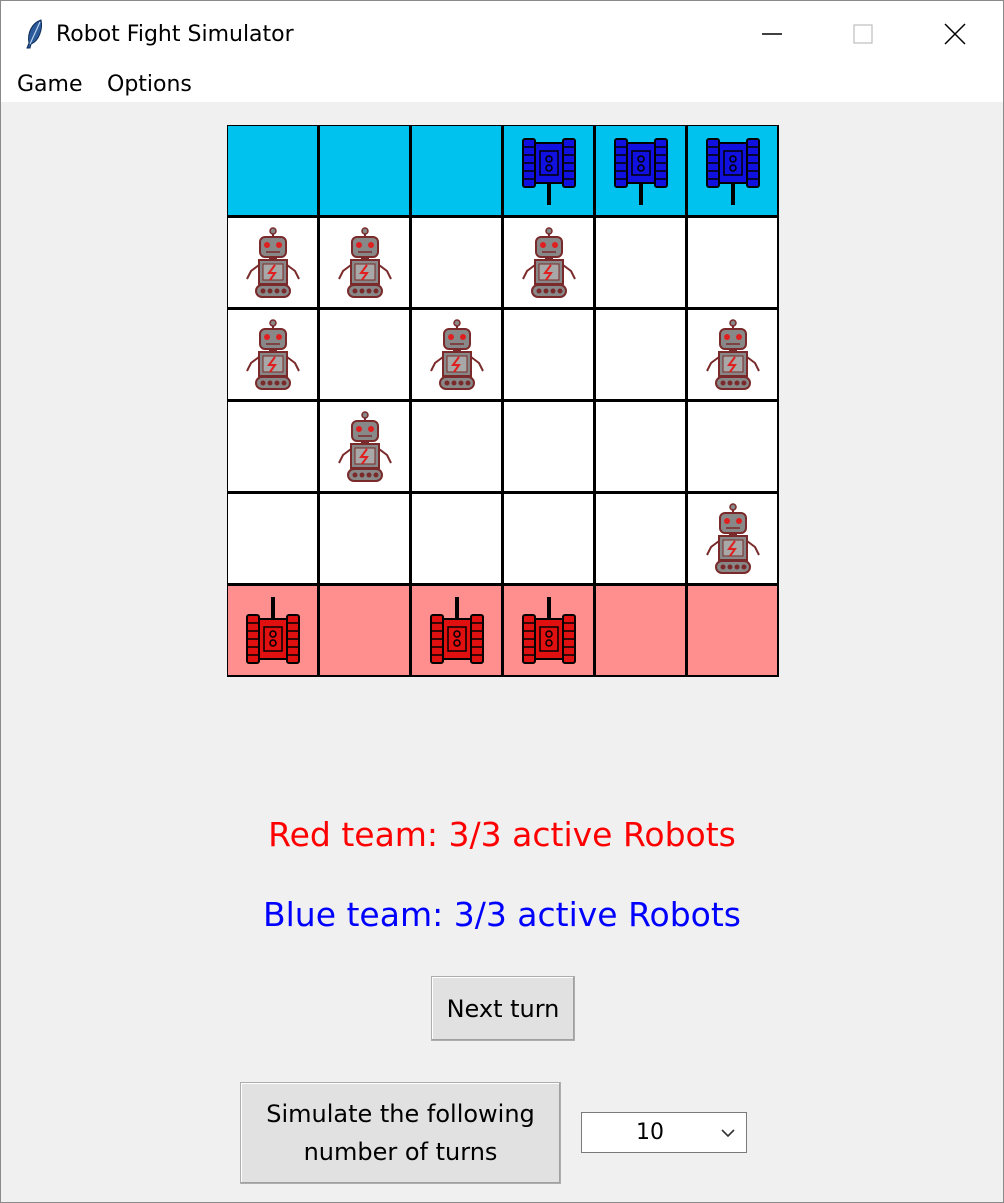 The height and width of the screenshot is (1203, 1004). I want to click on blue-team-status: Blue team: 3/3 active Robots, so click(502, 914).